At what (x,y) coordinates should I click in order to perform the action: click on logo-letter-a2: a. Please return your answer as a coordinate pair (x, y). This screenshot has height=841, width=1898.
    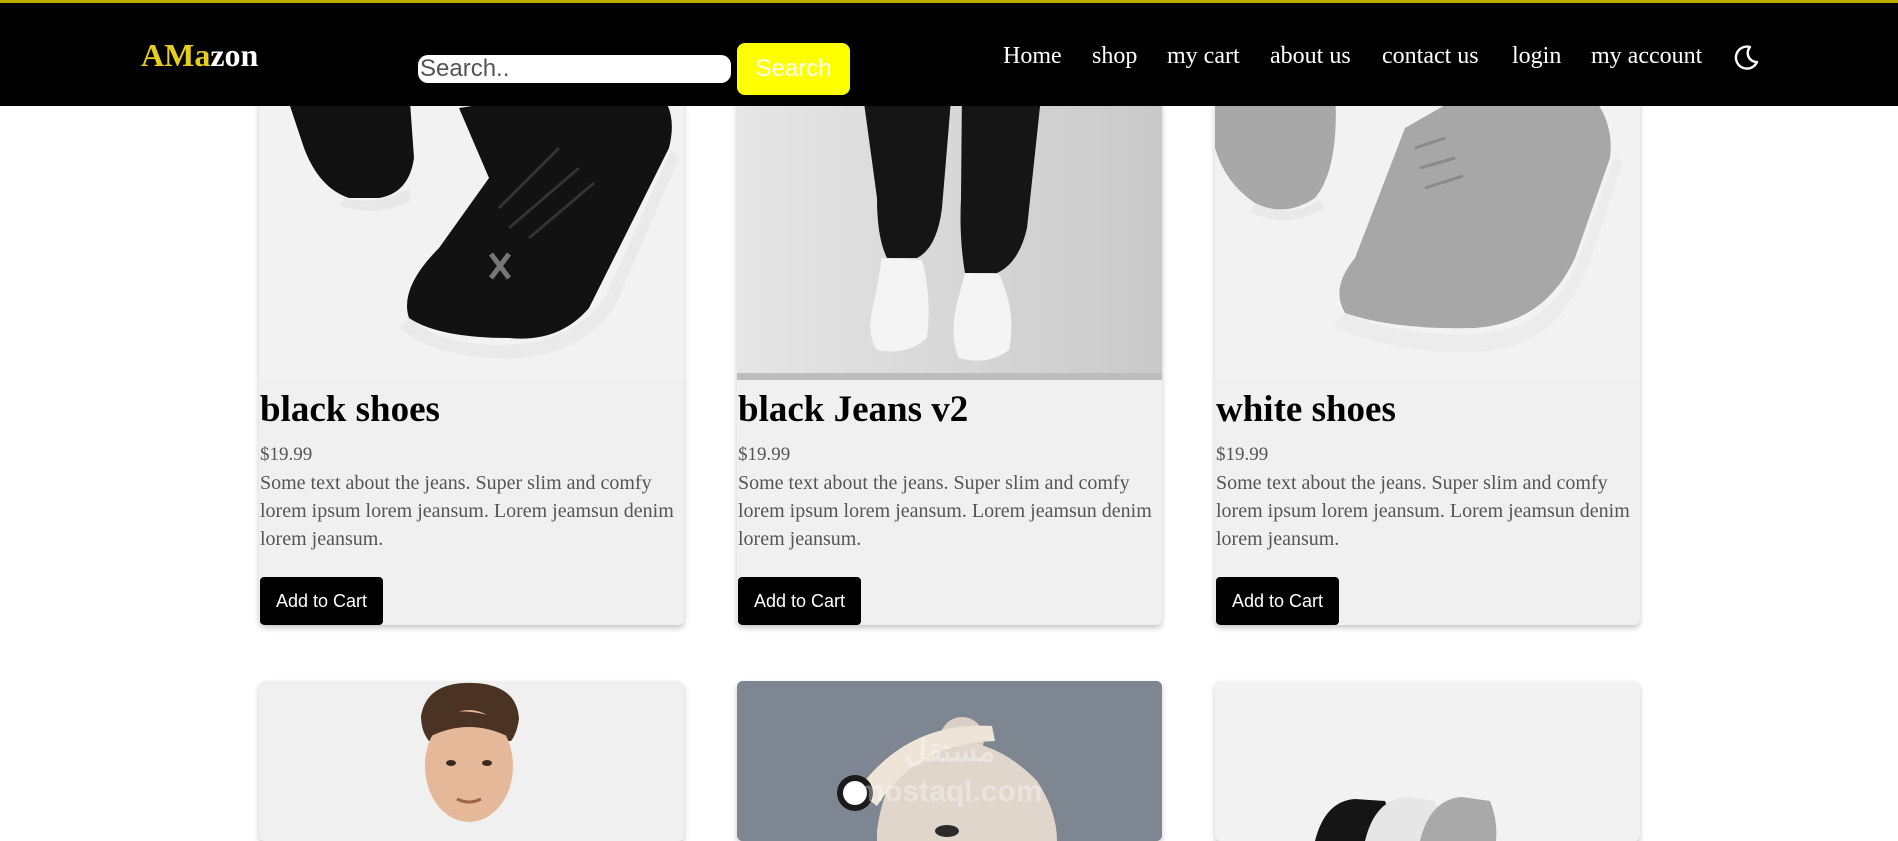
    Looking at the image, I should click on (202, 55).